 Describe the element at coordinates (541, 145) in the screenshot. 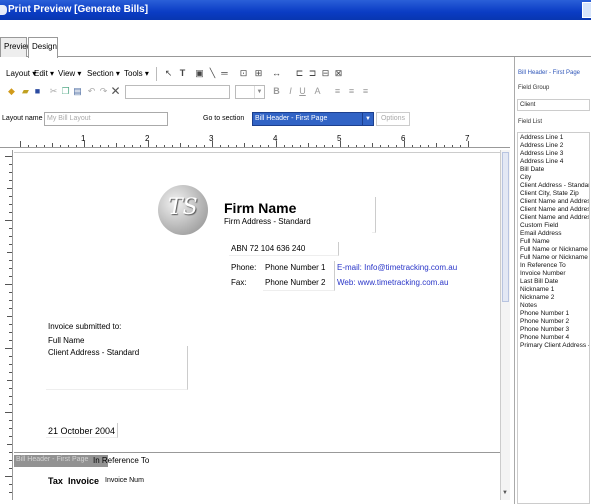

I see `field-list-item: Address Line 2` at that location.